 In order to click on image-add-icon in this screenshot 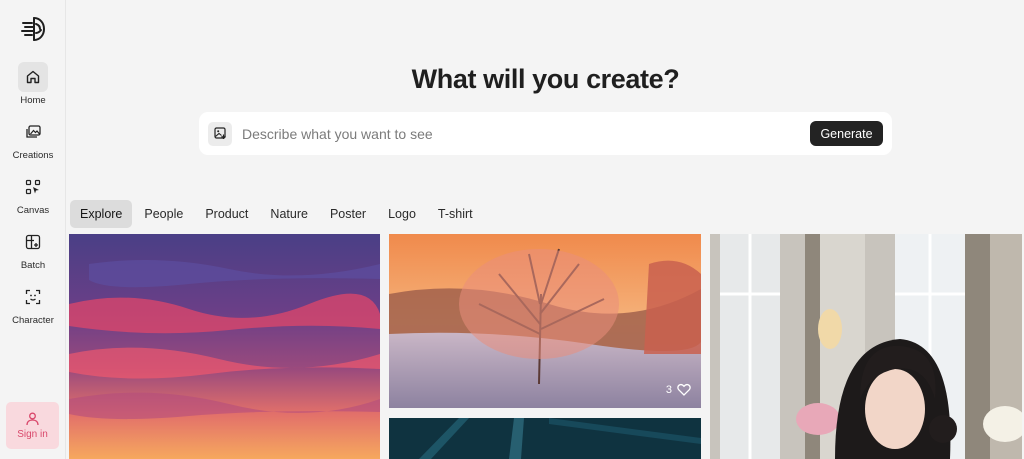, I will do `click(219, 133)`.